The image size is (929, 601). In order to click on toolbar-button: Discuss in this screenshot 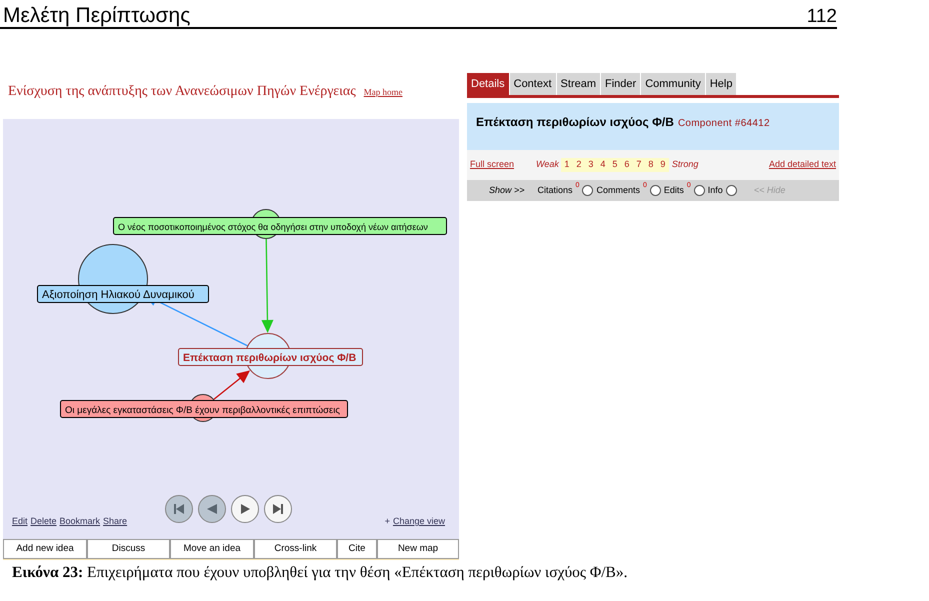, I will do `click(128, 549)`.